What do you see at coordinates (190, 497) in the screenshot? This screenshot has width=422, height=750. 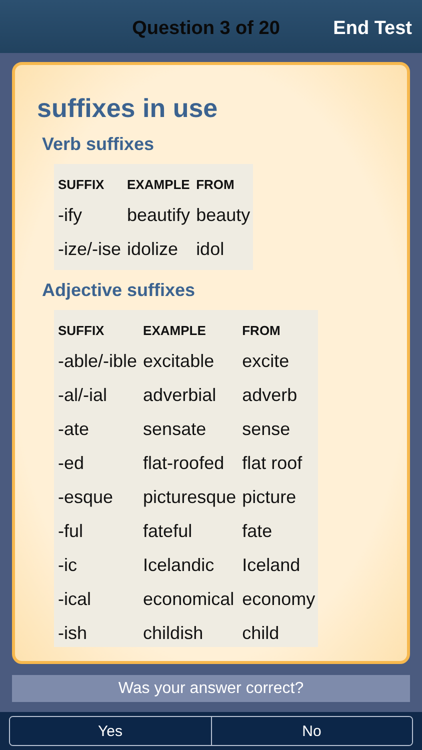 I see `table-cell: picturesque` at bounding box center [190, 497].